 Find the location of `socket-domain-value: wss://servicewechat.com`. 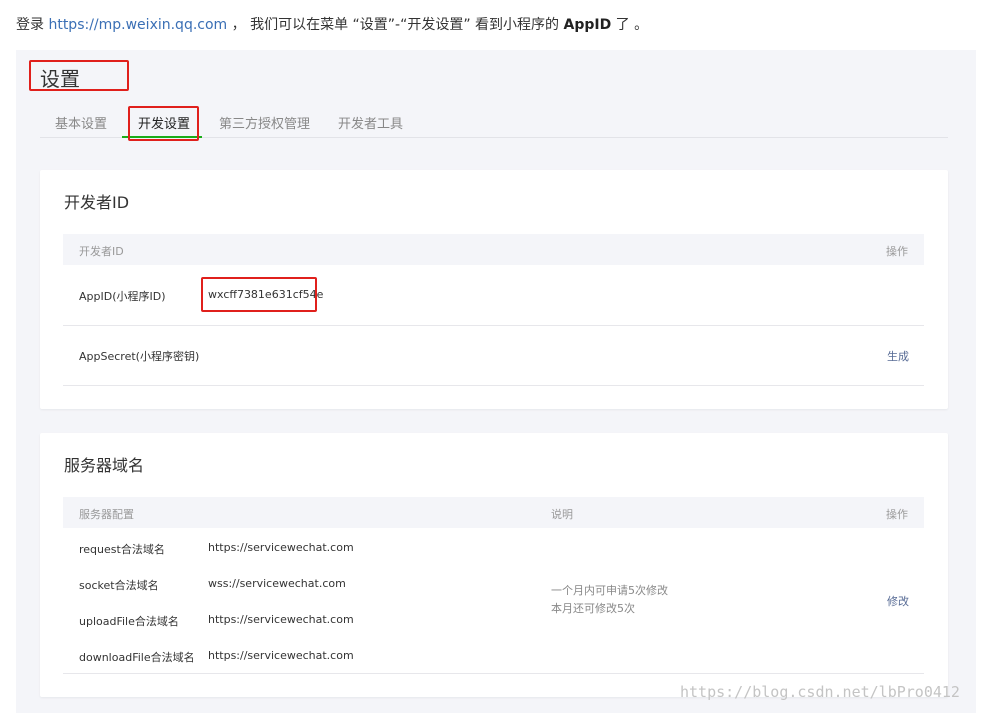

socket-domain-value: wss://servicewechat.com is located at coordinates (277, 583).